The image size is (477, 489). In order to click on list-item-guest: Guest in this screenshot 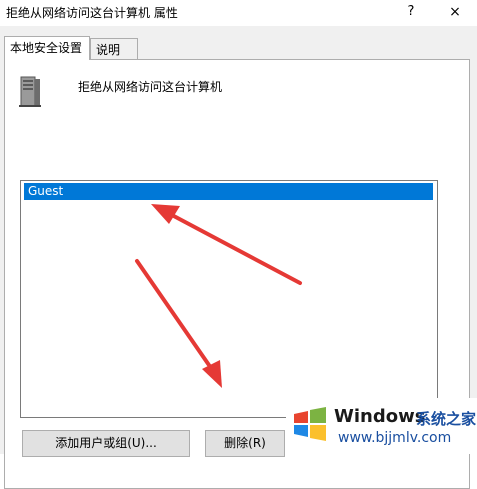, I will do `click(228, 191)`.